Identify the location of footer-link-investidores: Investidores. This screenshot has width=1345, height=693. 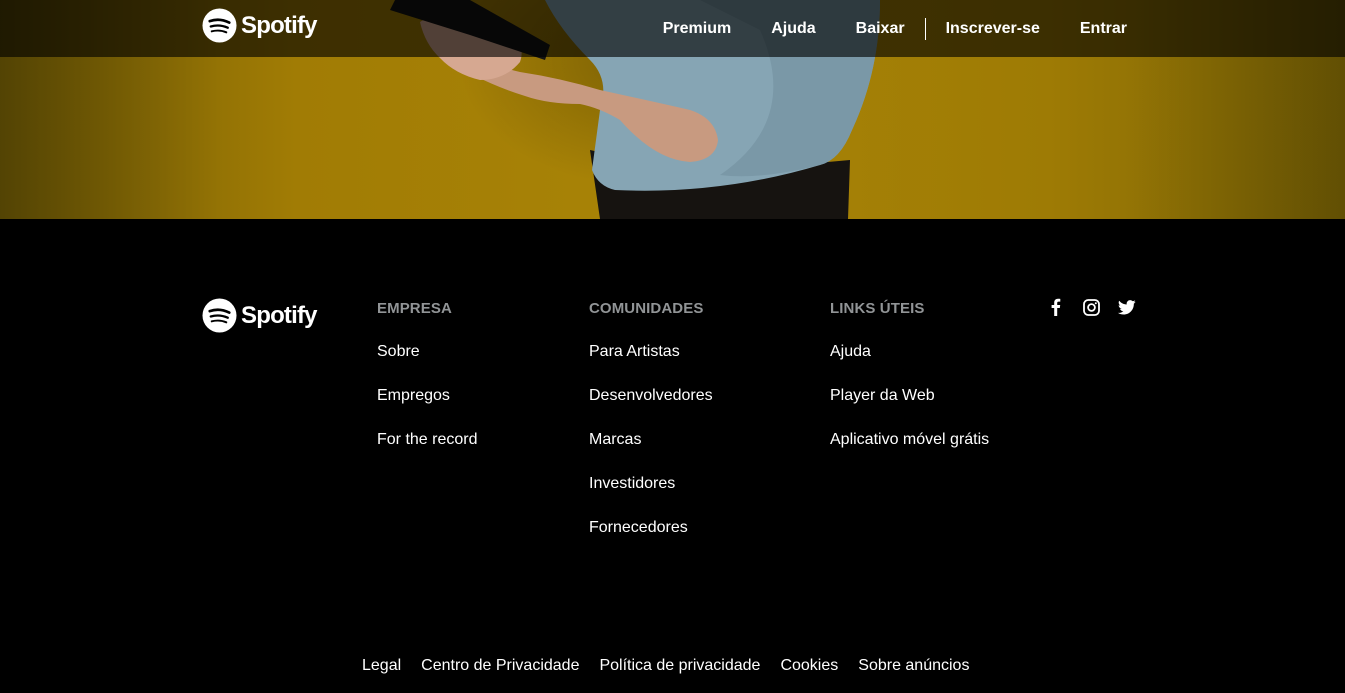
(689, 483).